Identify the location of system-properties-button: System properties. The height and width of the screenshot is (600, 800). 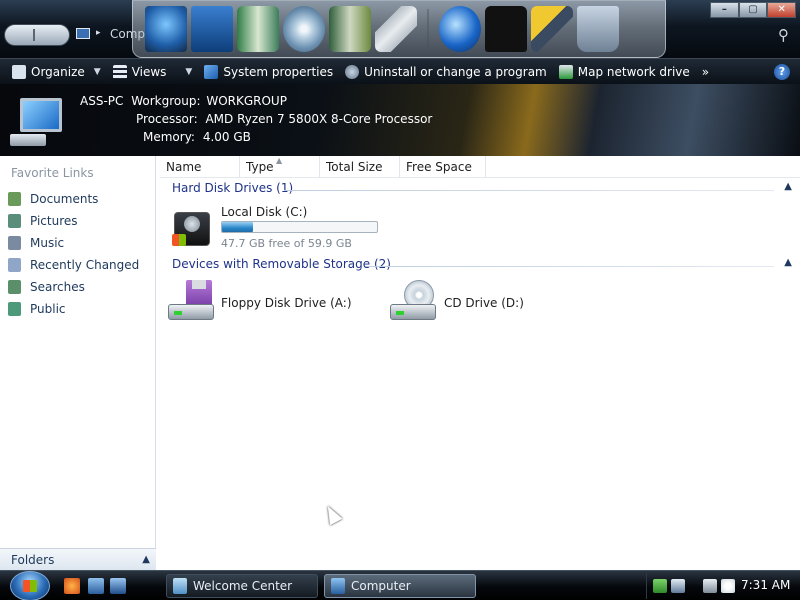
(268, 72).